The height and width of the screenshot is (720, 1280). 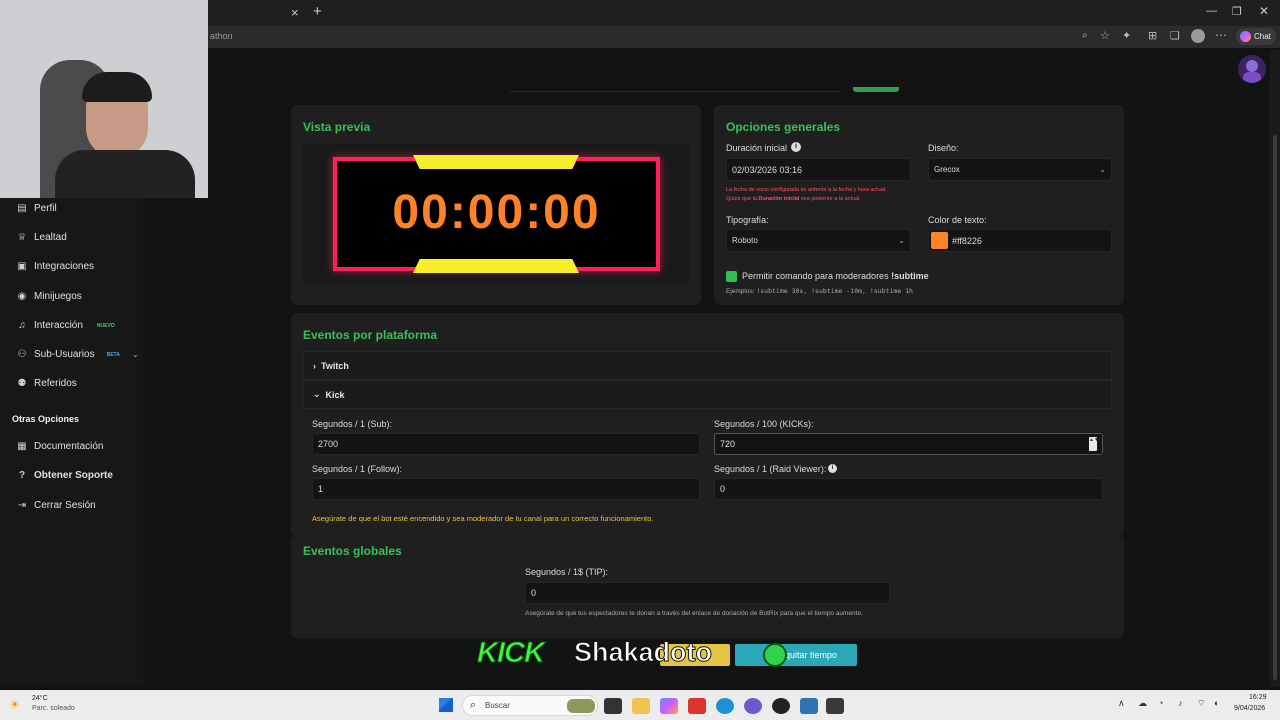 I want to click on mod-command-text: !subtime, so click(x=910, y=276).